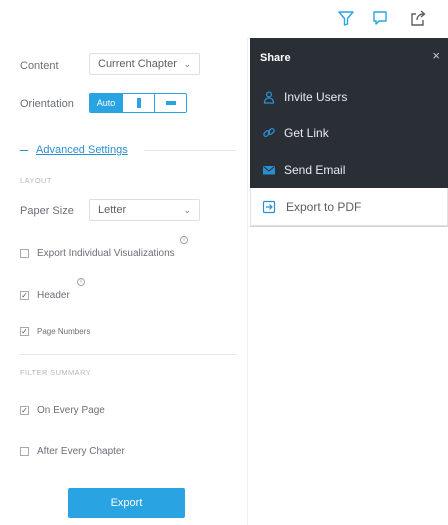  What do you see at coordinates (112, 210) in the screenshot?
I see `paper-size-value: Letter` at bounding box center [112, 210].